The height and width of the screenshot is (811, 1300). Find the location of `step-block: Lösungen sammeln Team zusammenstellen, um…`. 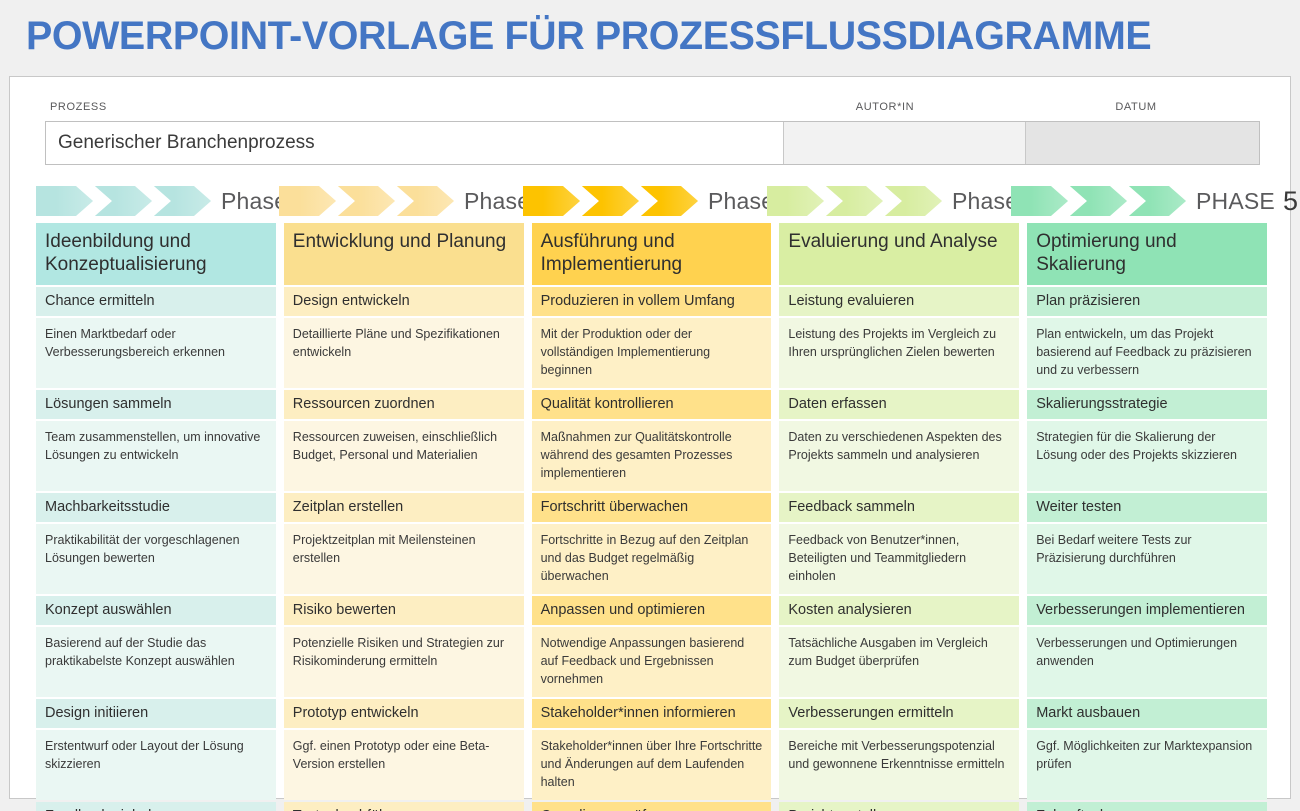

step-block: Lösungen sammeln Team zusammenstellen, um… is located at coordinates (156, 441).